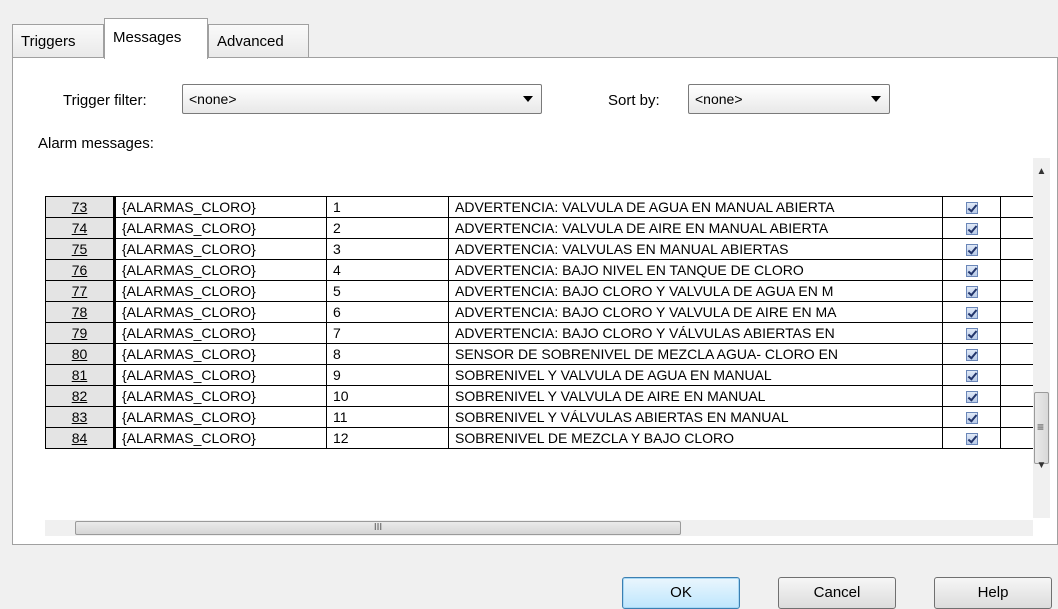  I want to click on row-number-cell: 73, so click(80, 207).